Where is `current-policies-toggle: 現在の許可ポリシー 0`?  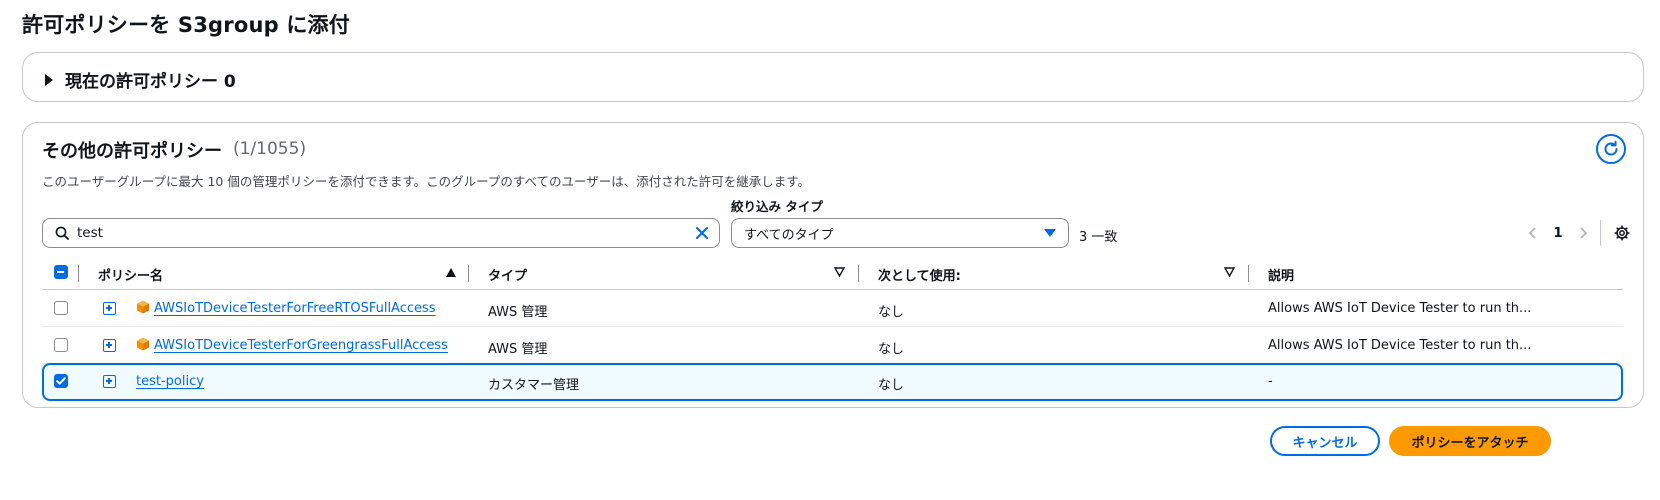
current-policies-toggle: 現在の許可ポリシー 0 is located at coordinates (140, 79).